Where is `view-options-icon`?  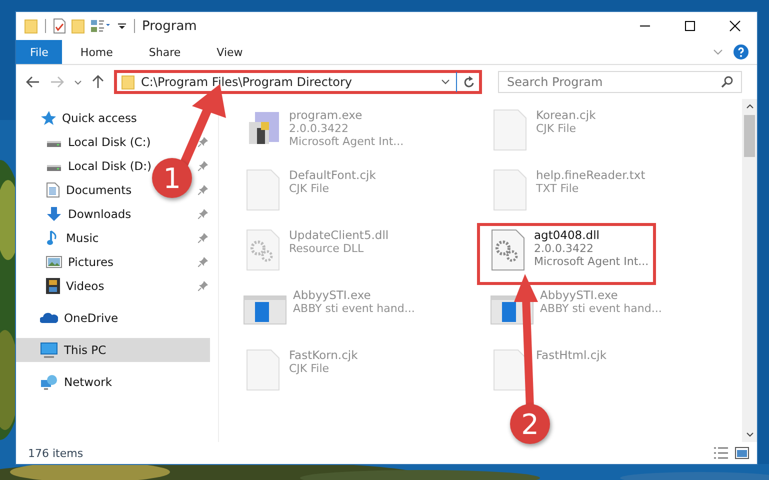
view-options-icon is located at coordinates (101, 26).